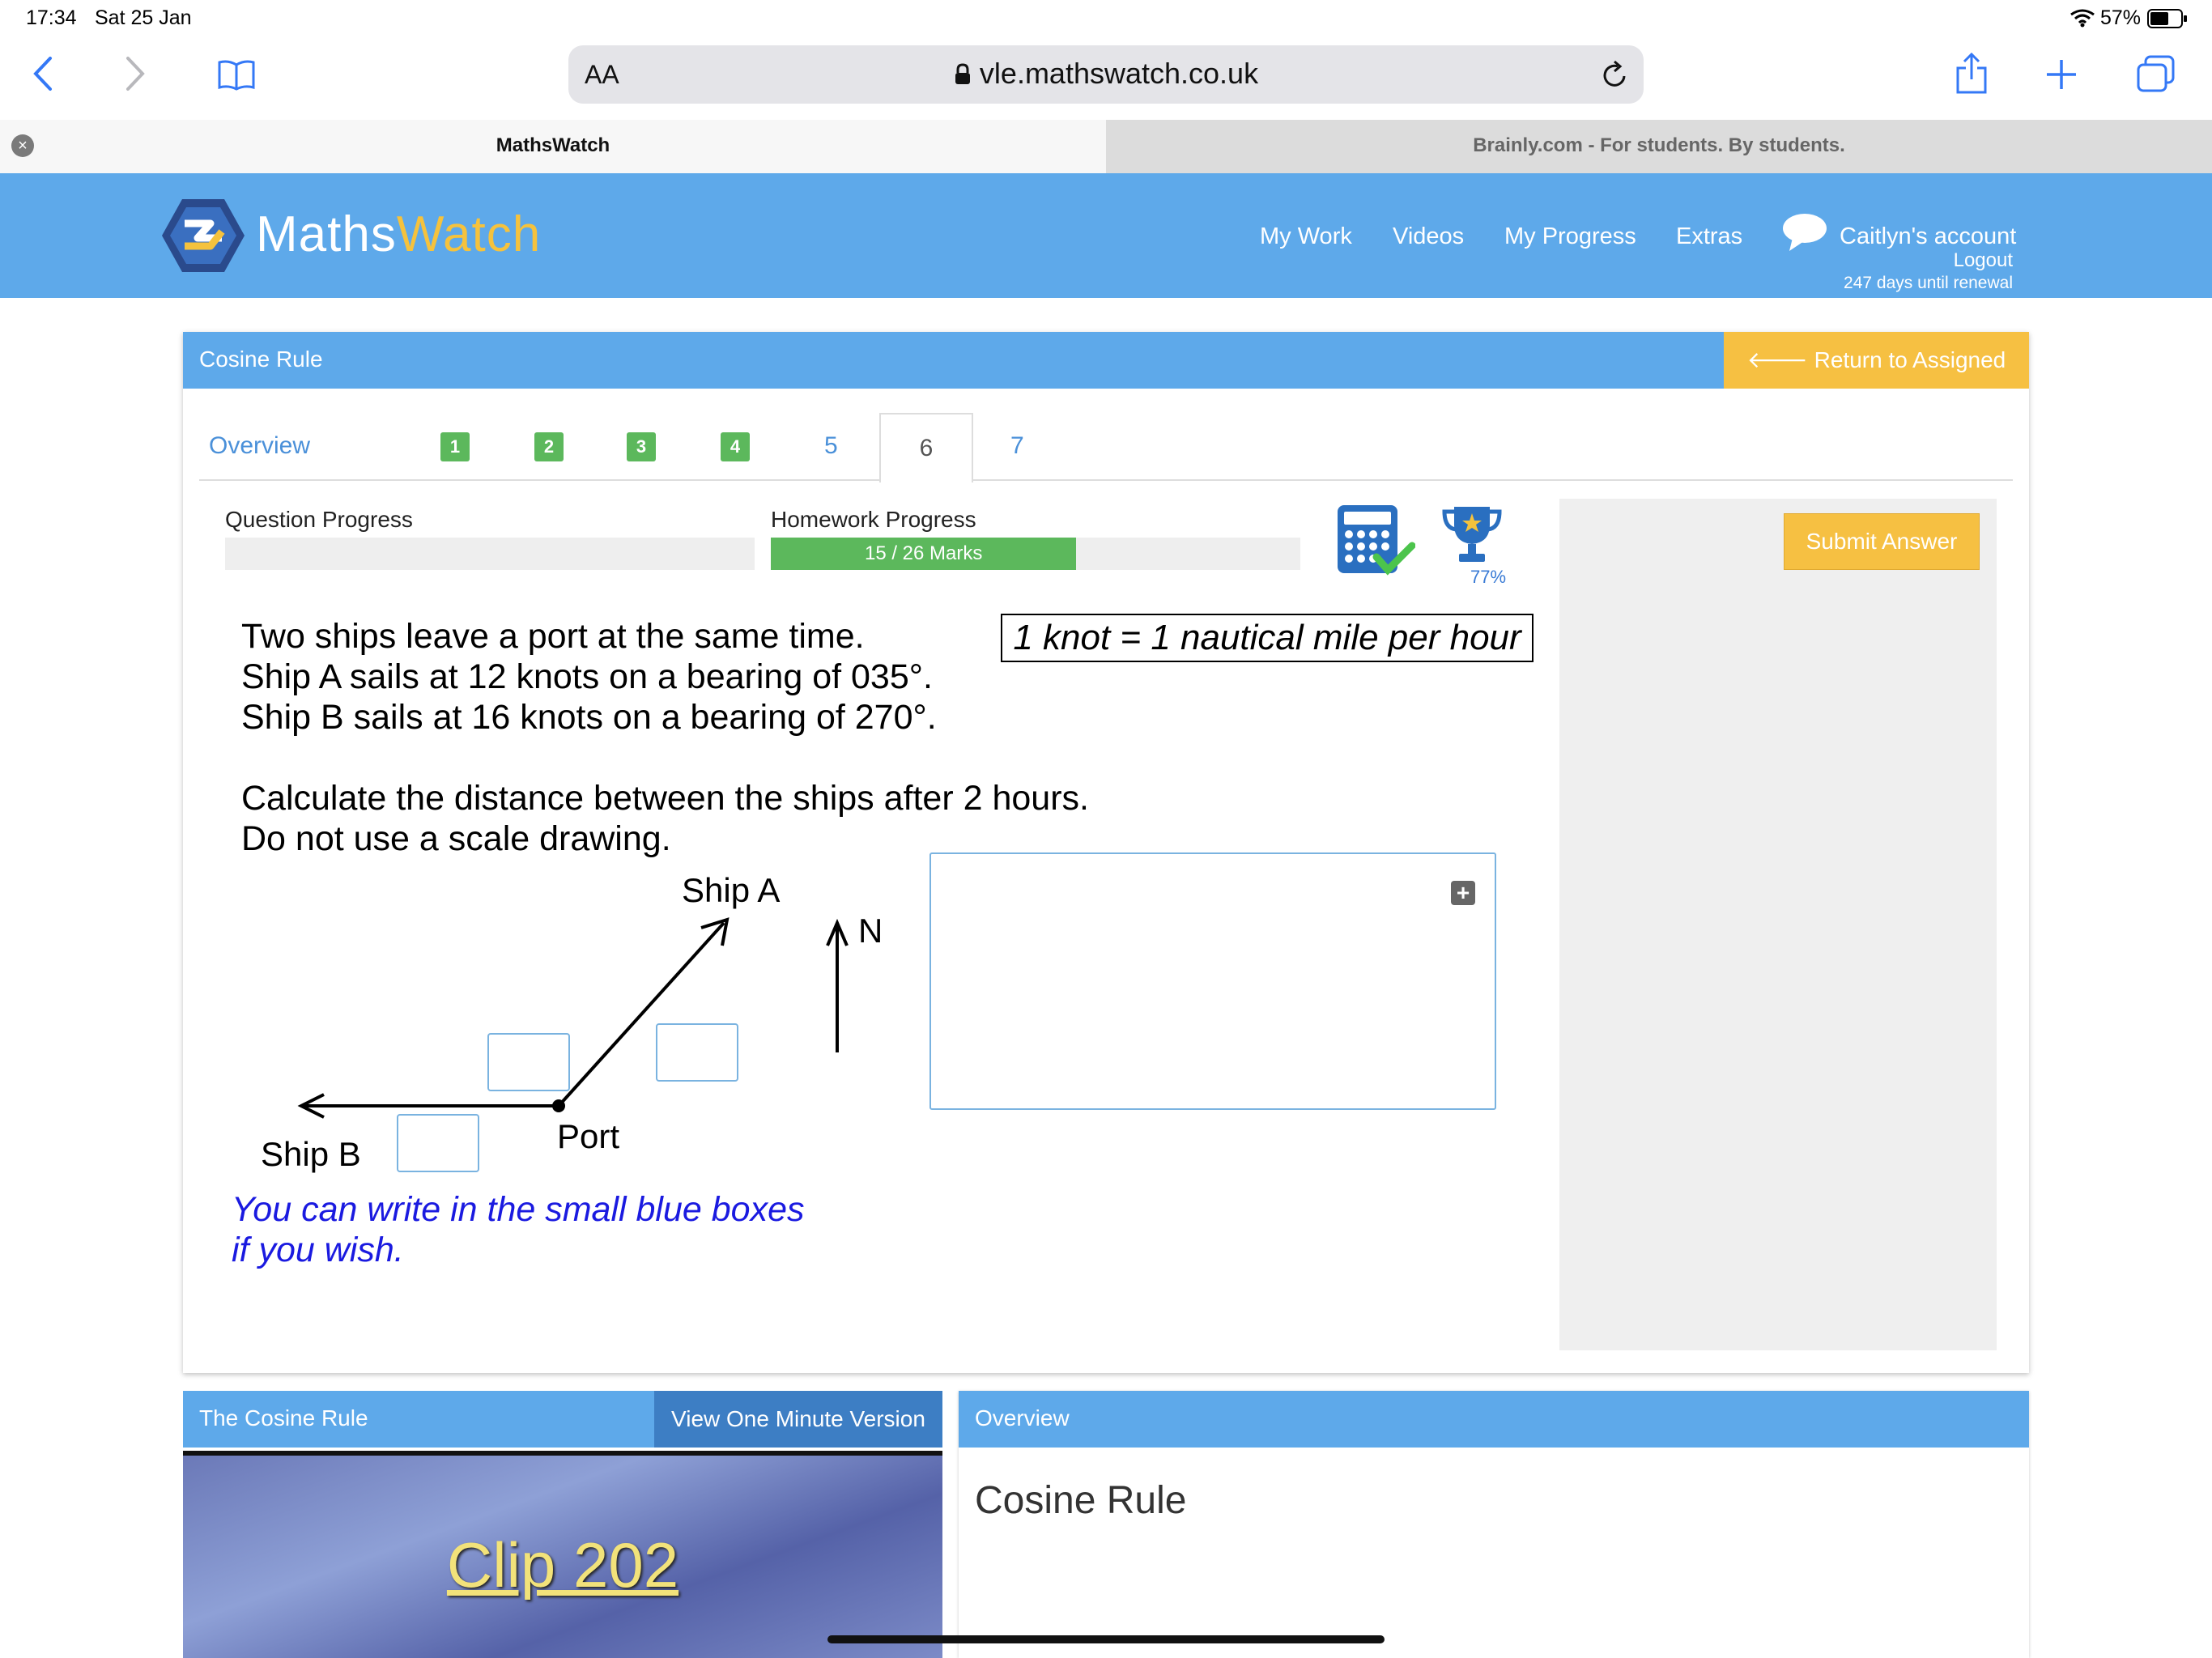 The image size is (2212, 1658). Describe the element at coordinates (732, 890) in the screenshot. I see `ship-a-label: Ship A` at that location.